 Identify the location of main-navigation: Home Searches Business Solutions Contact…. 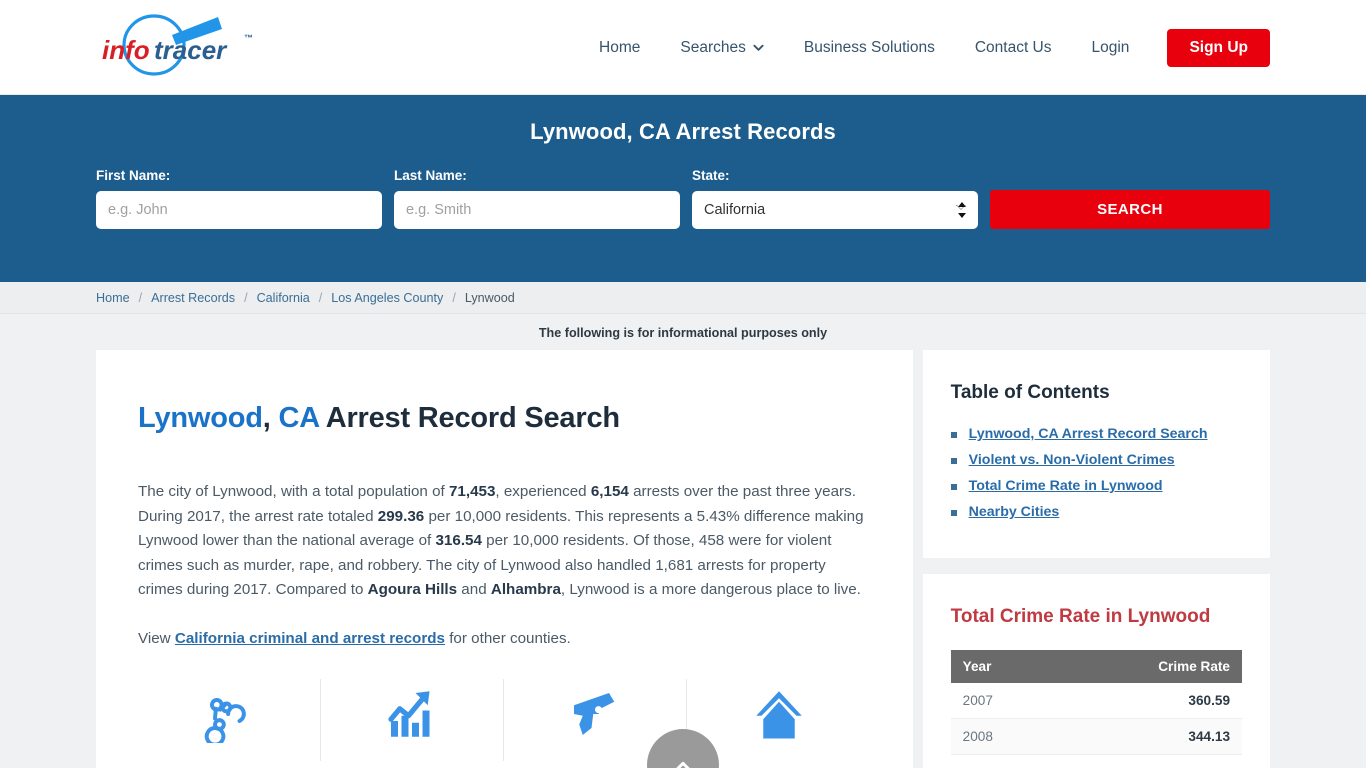
(924, 47).